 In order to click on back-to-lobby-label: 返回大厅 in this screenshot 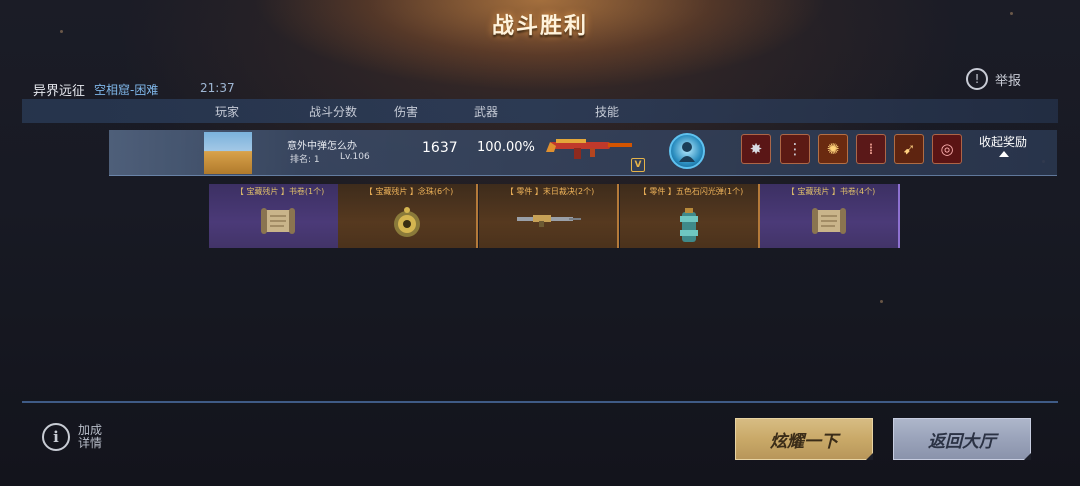, I will do `click(962, 441)`.